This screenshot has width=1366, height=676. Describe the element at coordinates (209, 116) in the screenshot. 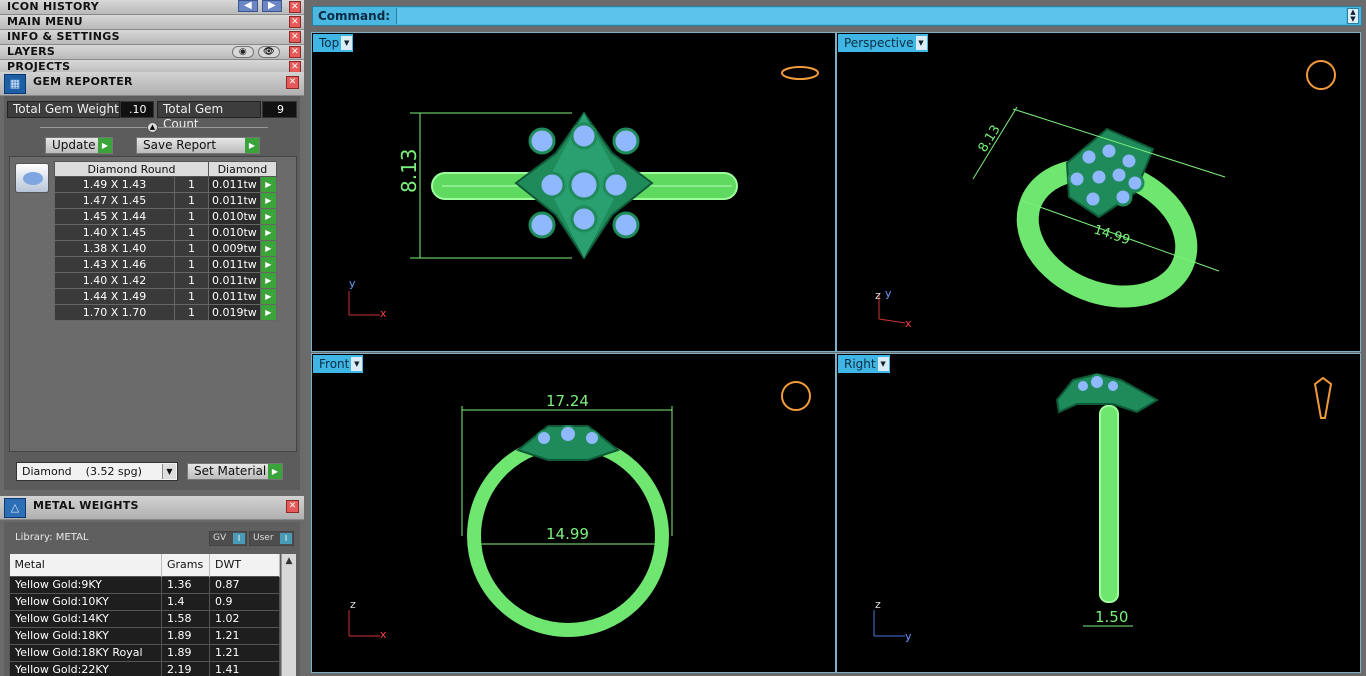

I see `total-gem-count-label: Total Gem Count` at that location.